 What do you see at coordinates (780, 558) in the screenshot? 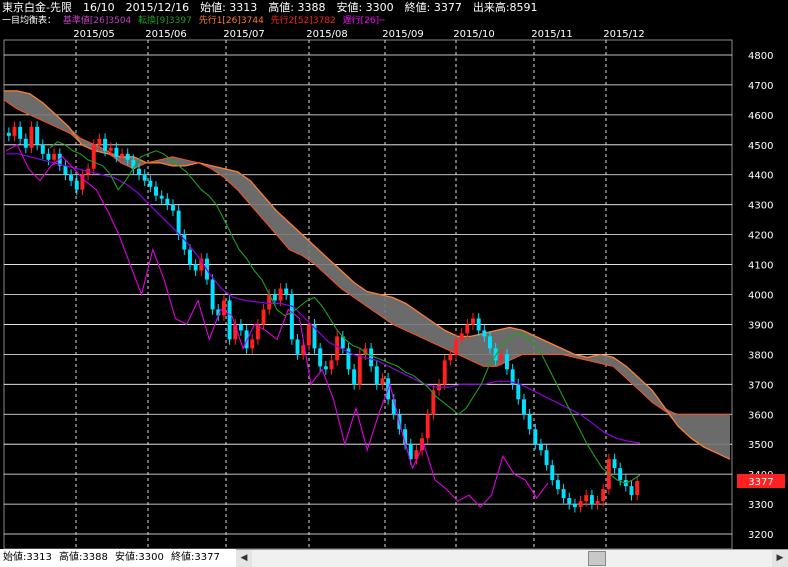
I see `scroll-right-icon: ▶` at bounding box center [780, 558].